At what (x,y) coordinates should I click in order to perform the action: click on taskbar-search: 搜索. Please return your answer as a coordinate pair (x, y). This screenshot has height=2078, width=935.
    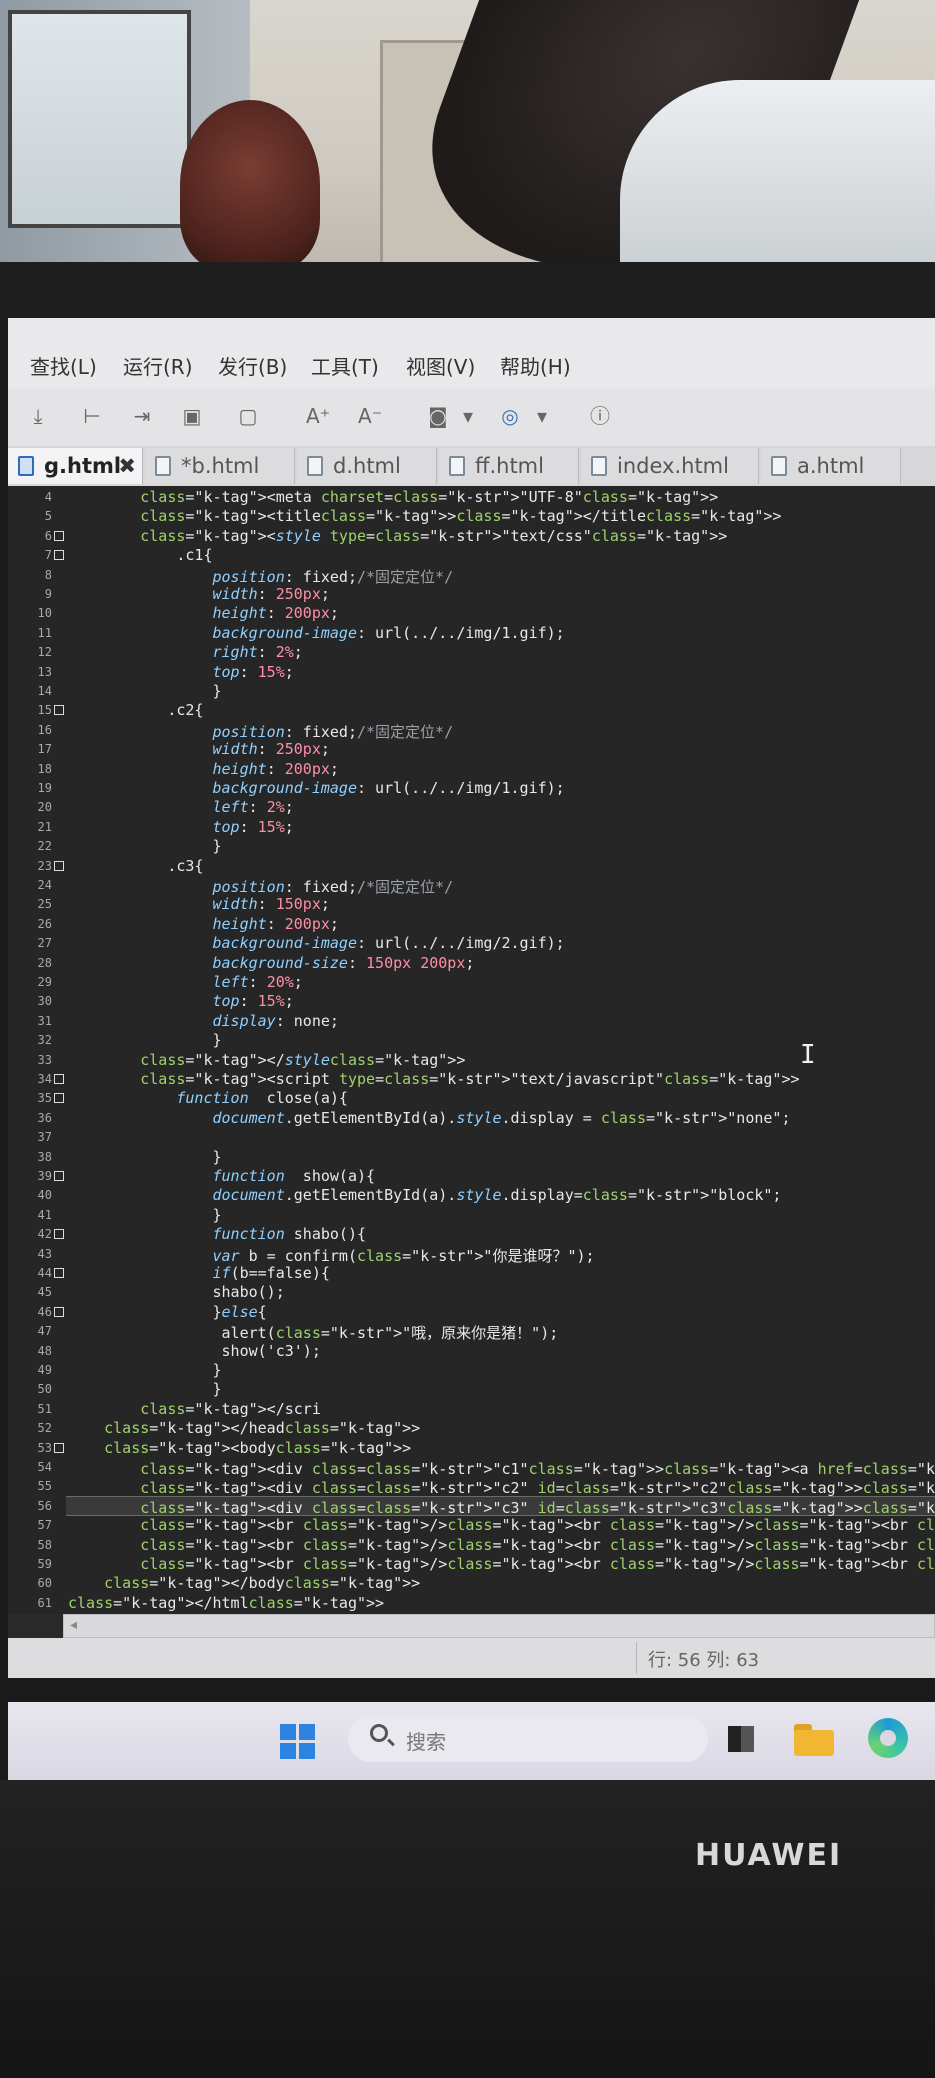
    Looking at the image, I should click on (528, 1739).